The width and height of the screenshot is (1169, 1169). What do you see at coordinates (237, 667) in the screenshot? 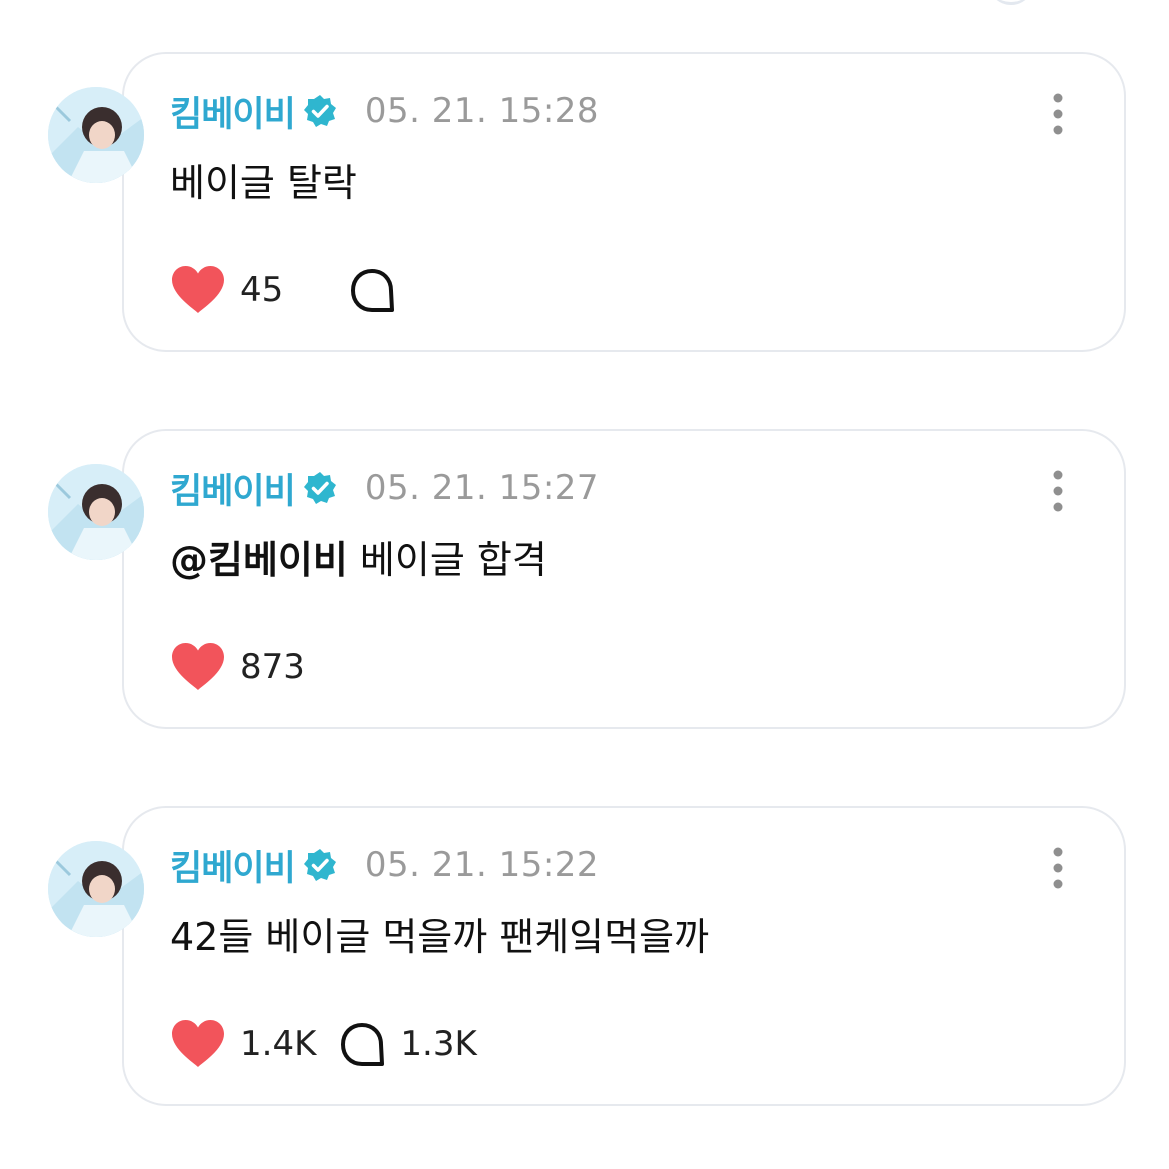
I see `post-actions: 873` at bounding box center [237, 667].